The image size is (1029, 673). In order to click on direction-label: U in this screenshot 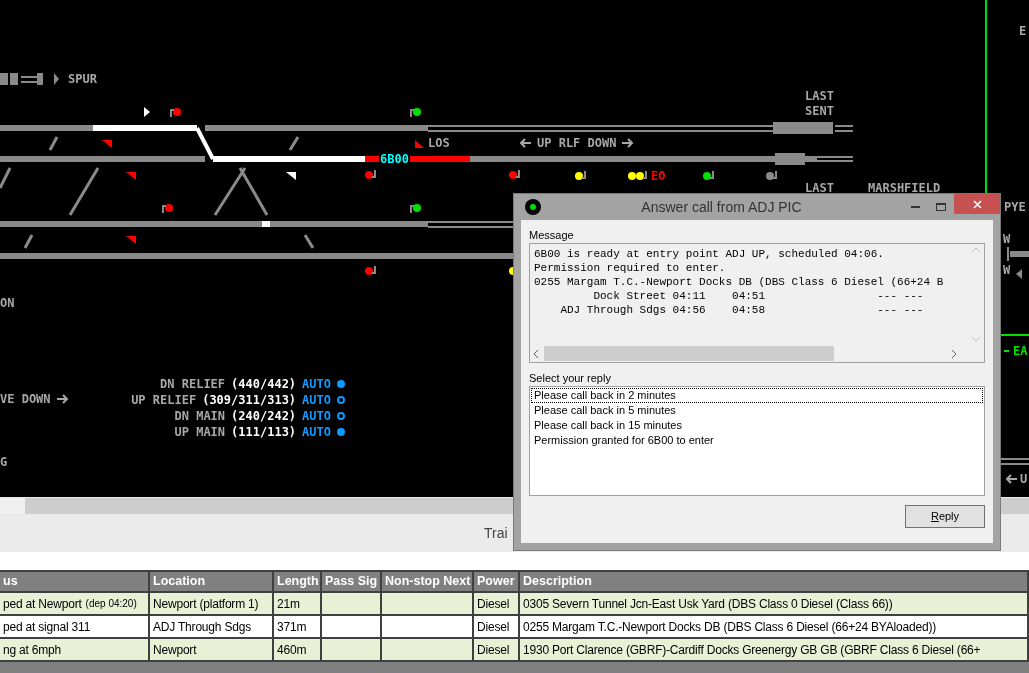, I will do `click(1024, 479)`.